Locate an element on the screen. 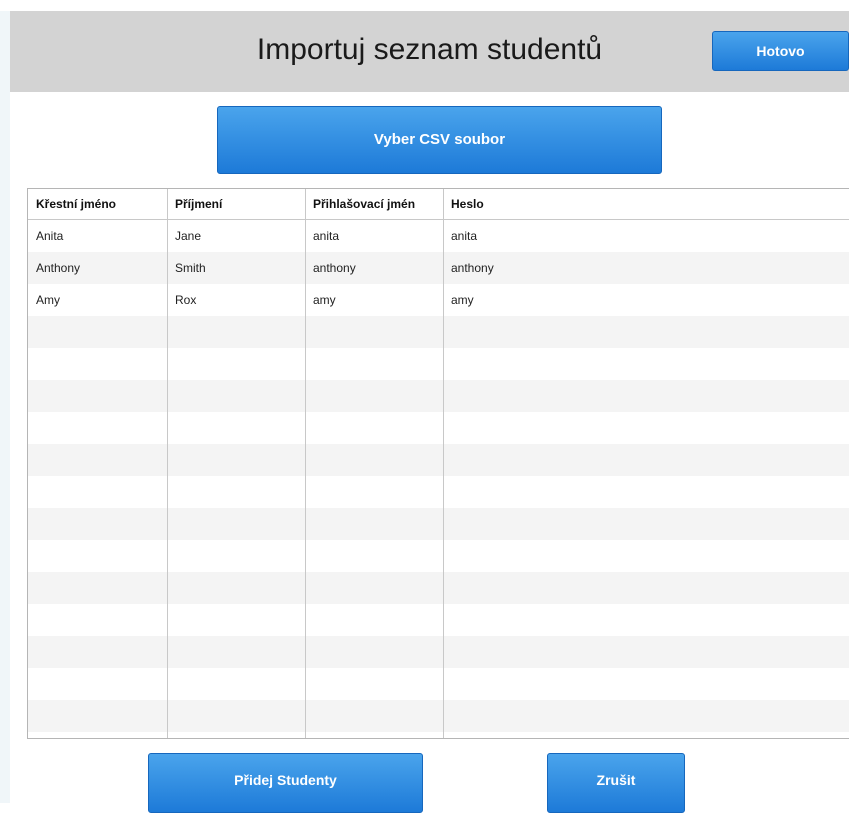  table-cell: Anthony is located at coordinates (58, 268).